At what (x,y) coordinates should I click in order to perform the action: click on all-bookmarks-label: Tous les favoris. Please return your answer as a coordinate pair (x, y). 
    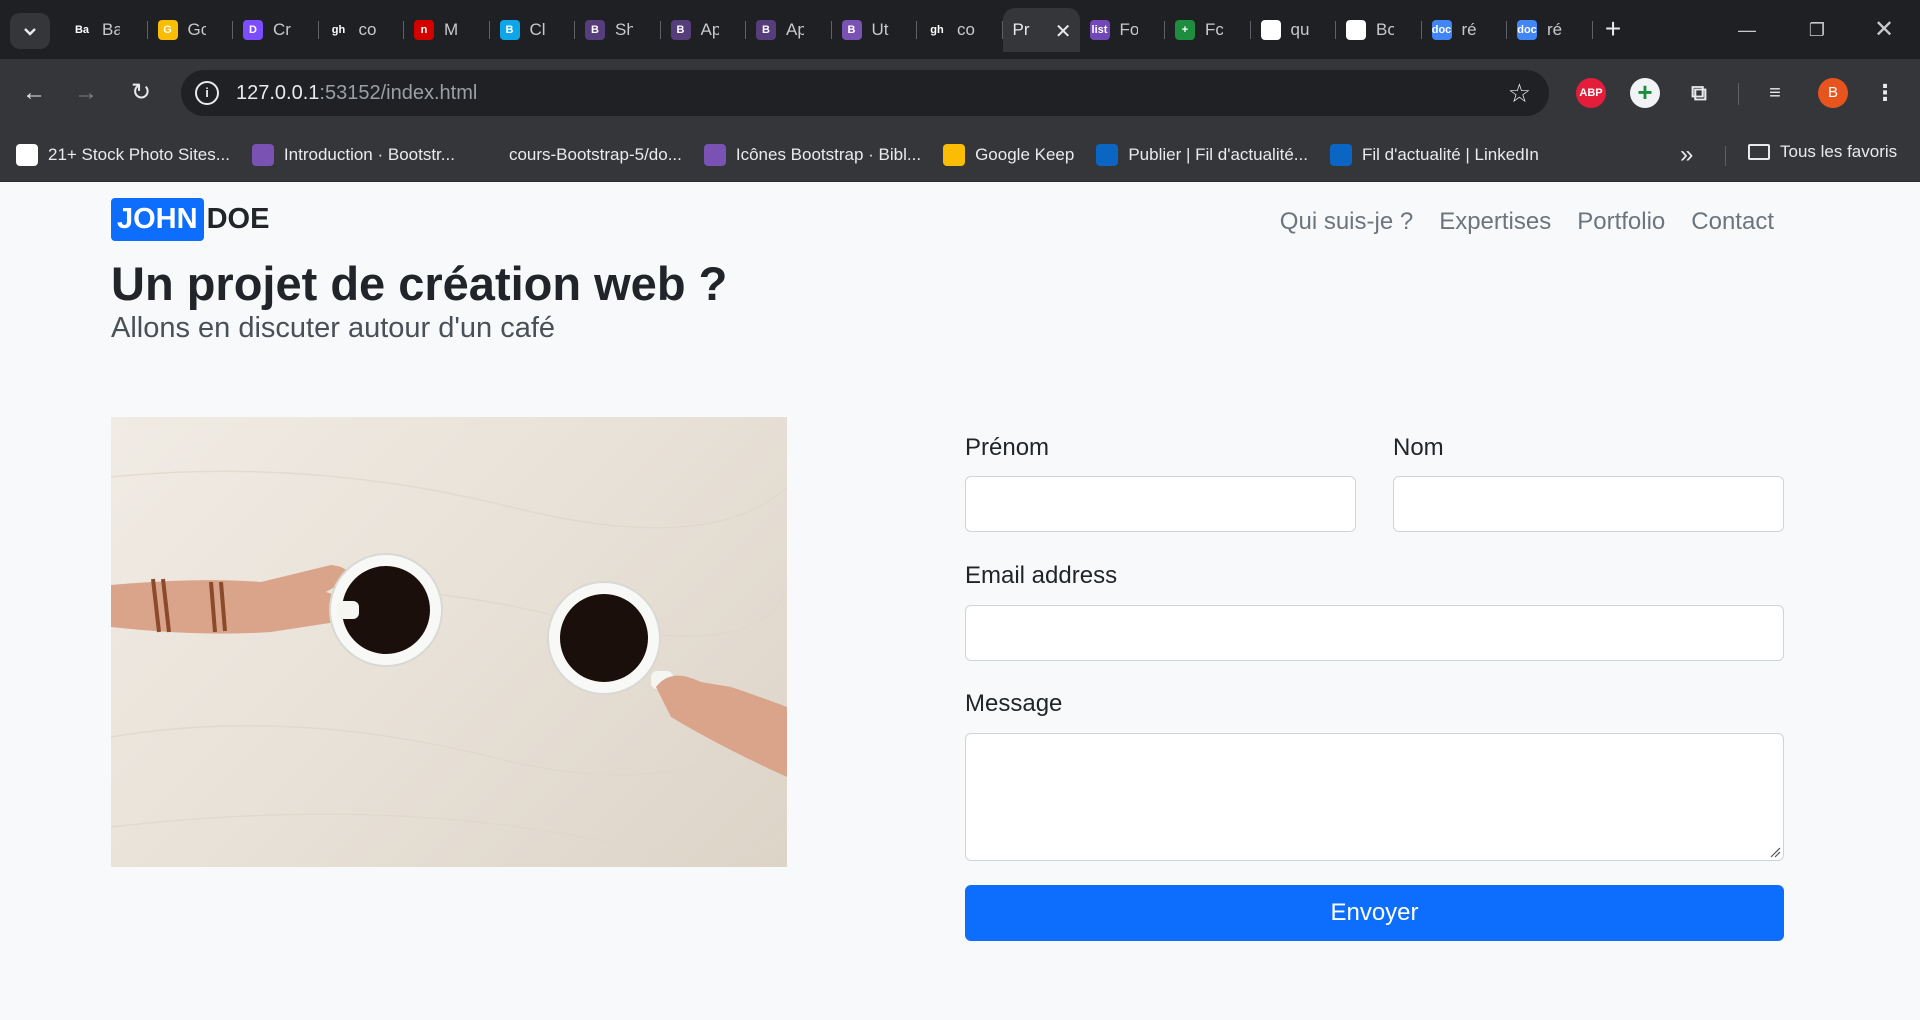
    Looking at the image, I should click on (1839, 151).